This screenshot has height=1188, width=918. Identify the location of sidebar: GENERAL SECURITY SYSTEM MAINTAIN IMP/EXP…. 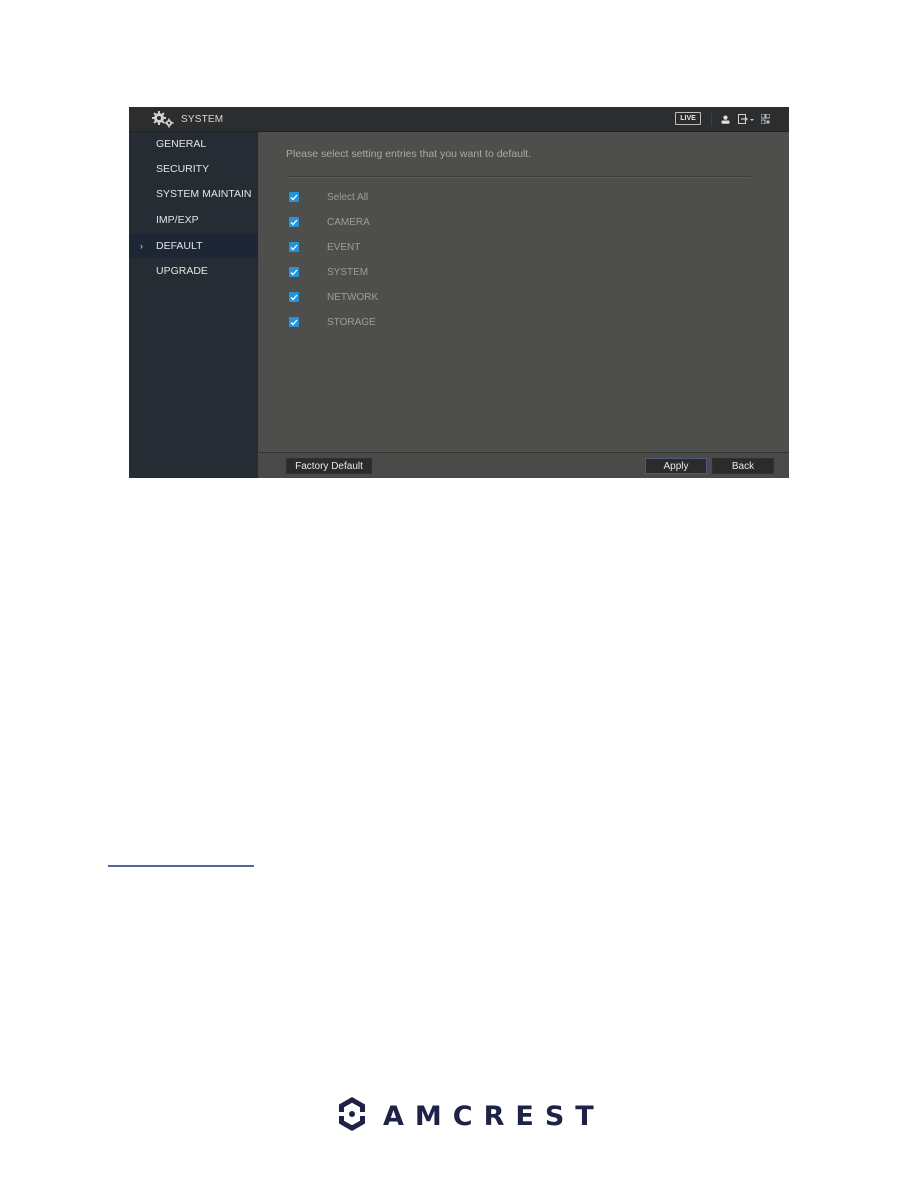
(193, 305).